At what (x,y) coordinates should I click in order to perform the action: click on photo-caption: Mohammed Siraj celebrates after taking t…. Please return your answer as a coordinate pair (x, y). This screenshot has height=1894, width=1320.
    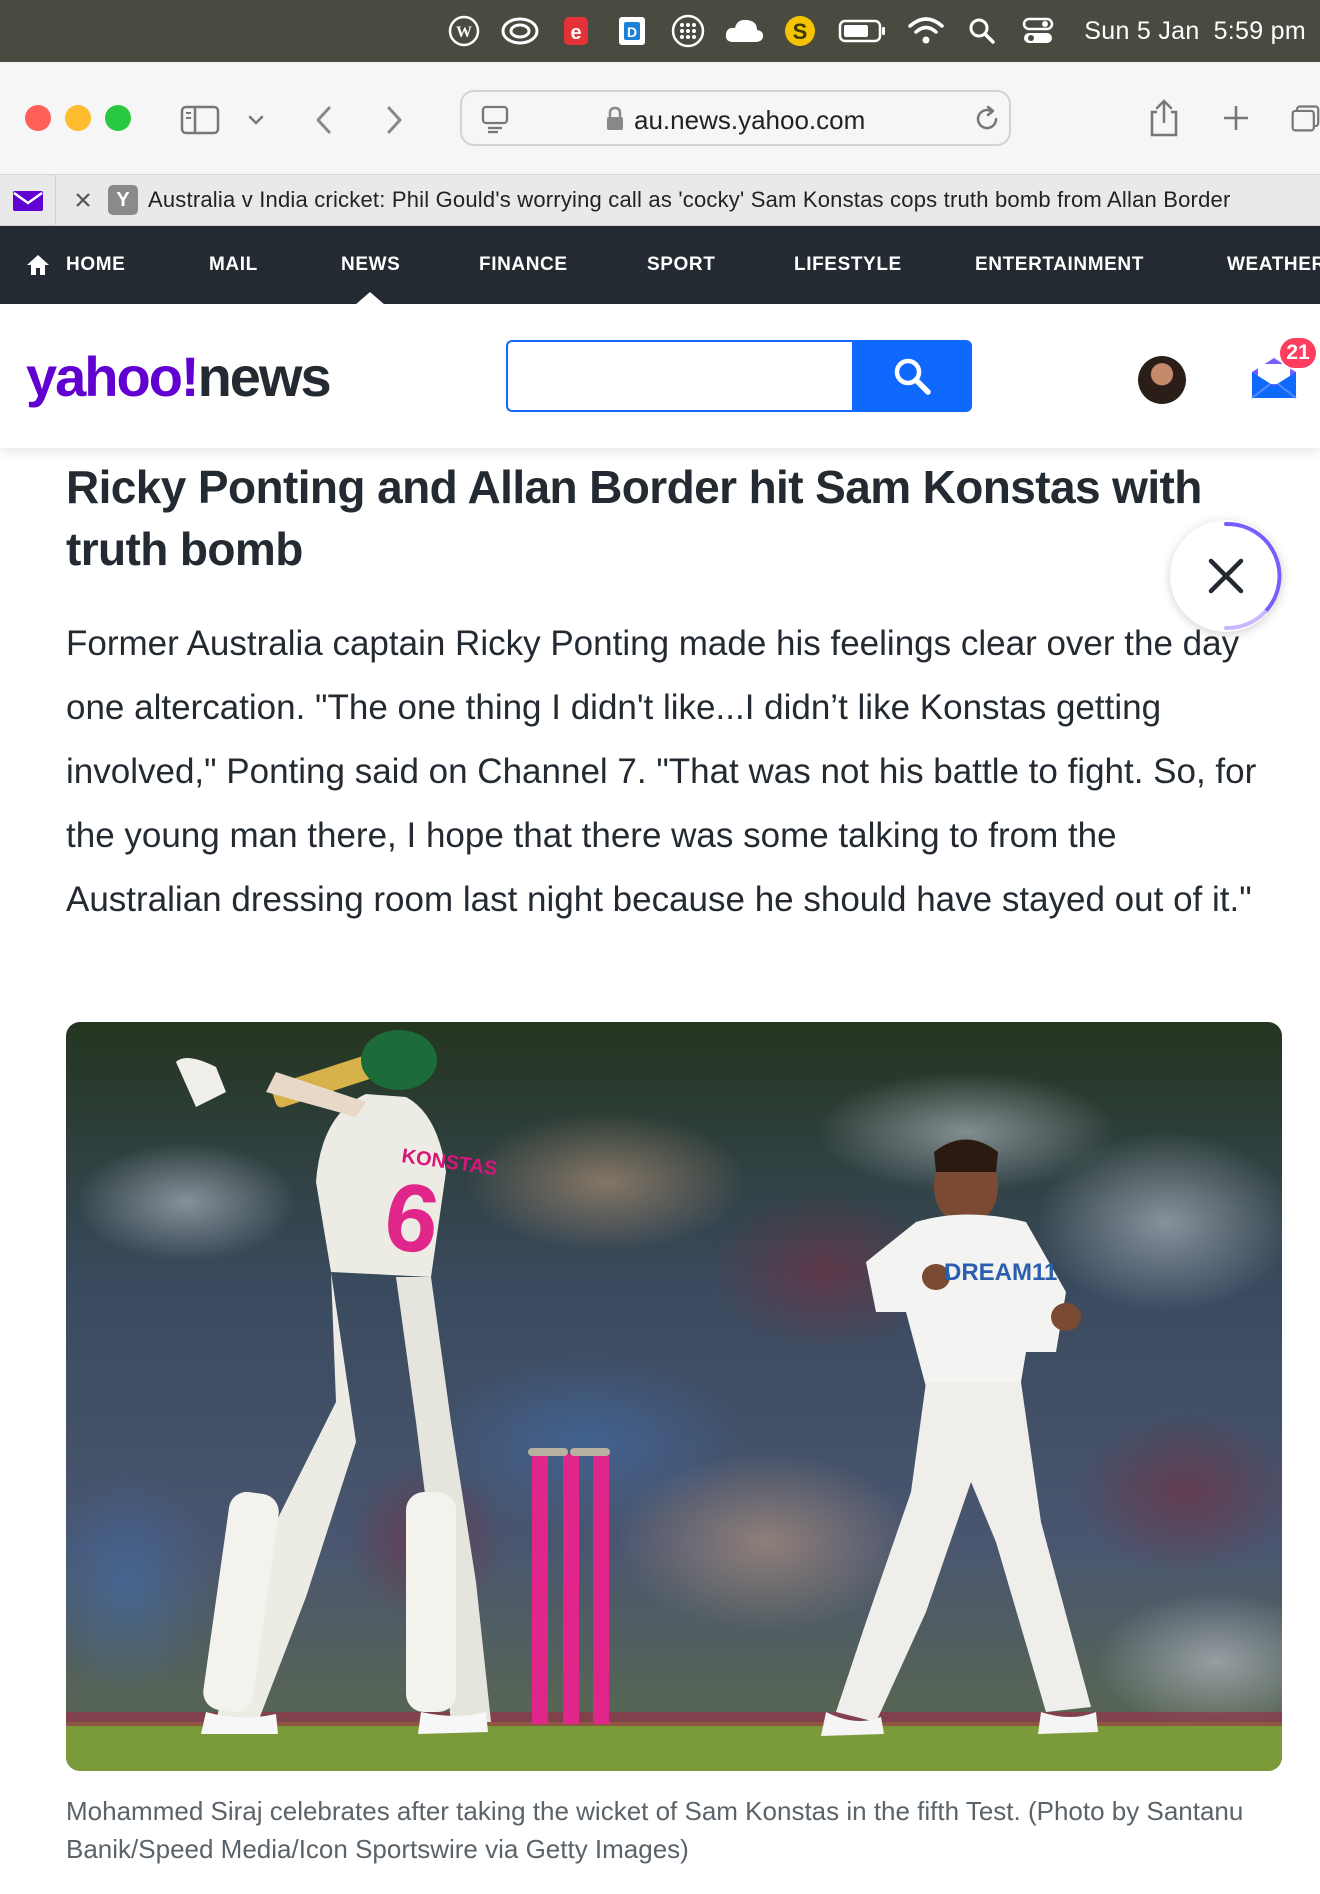
    Looking at the image, I should click on (655, 1830).